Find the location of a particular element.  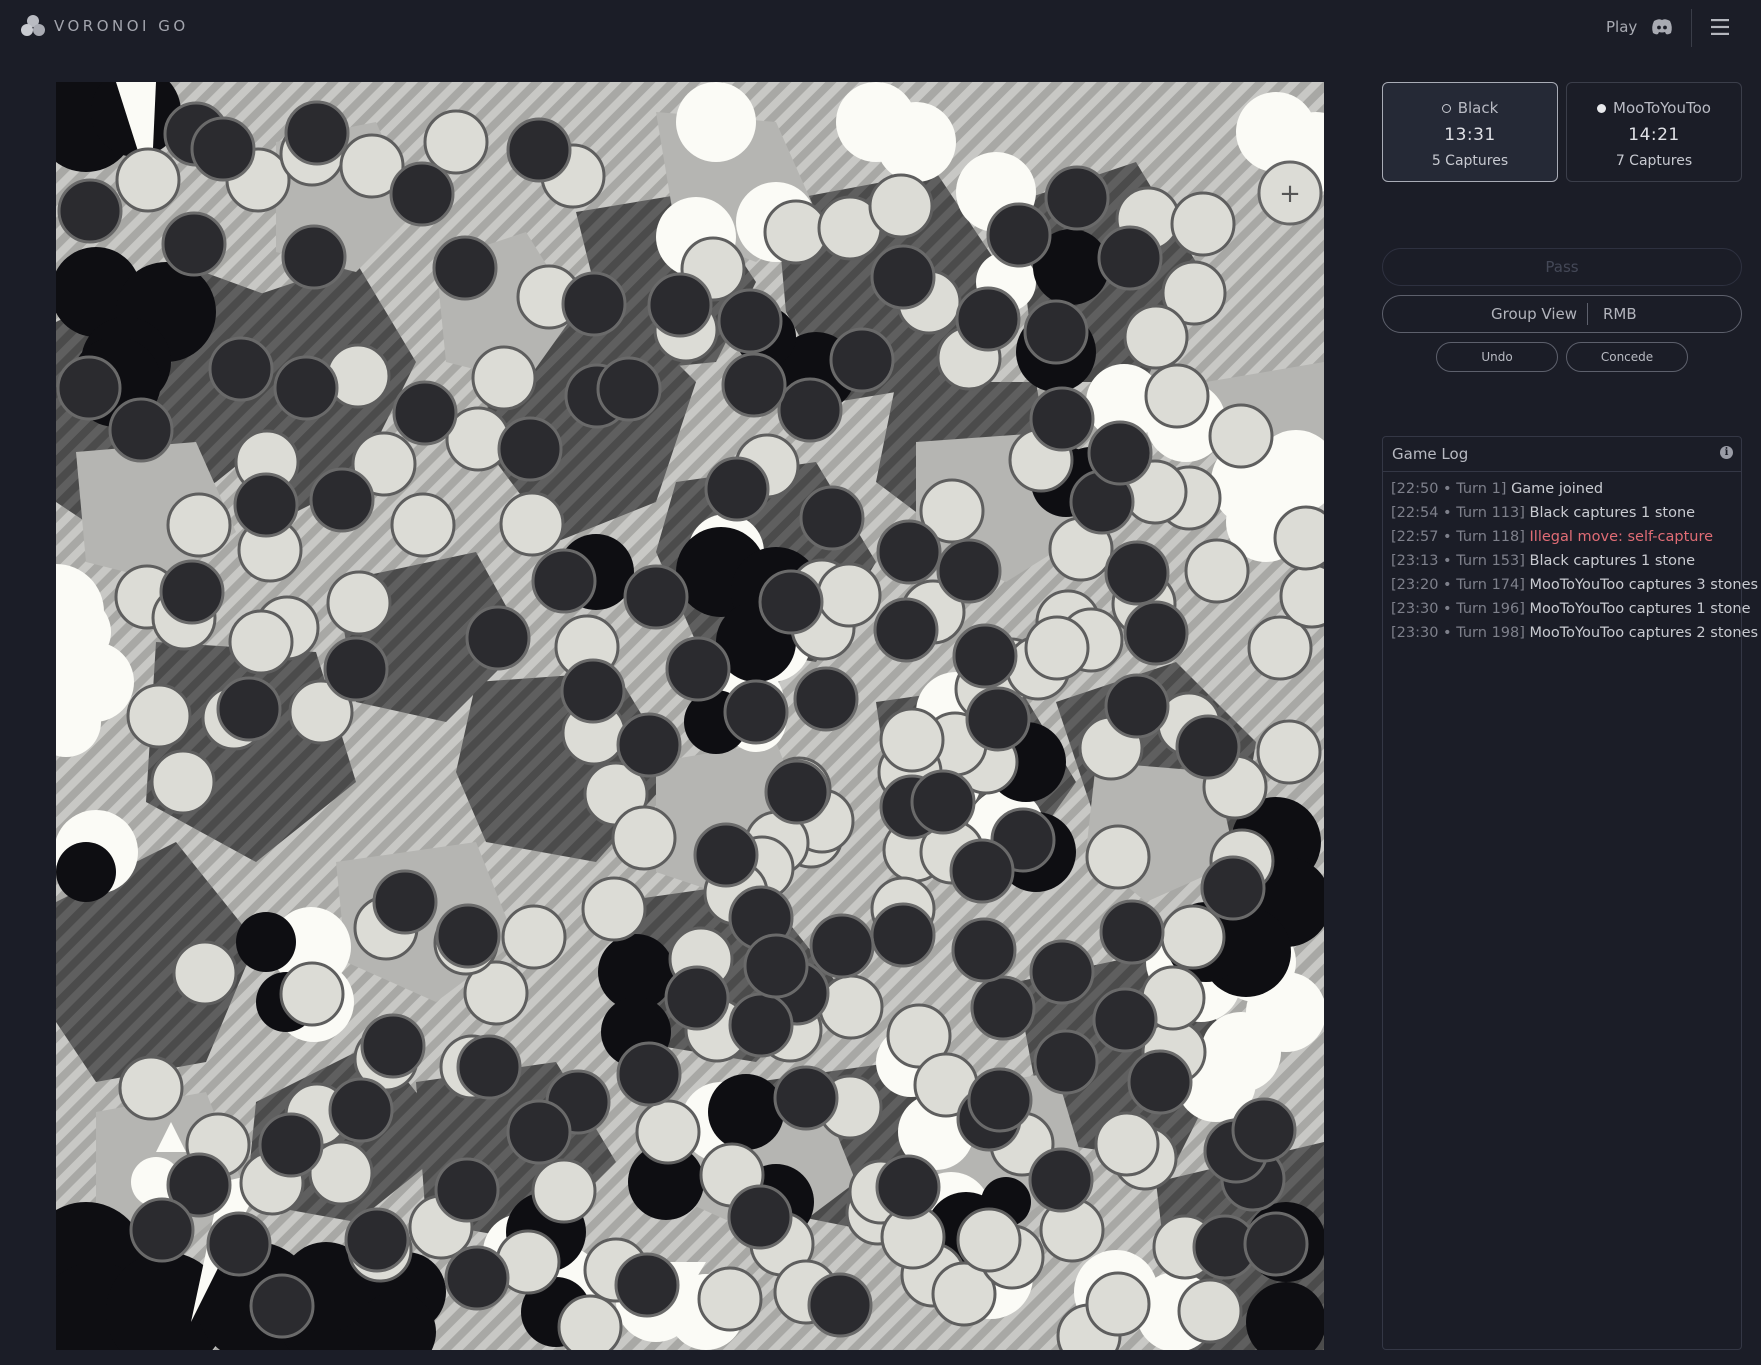

rmb-label: RMB is located at coordinates (1620, 314).